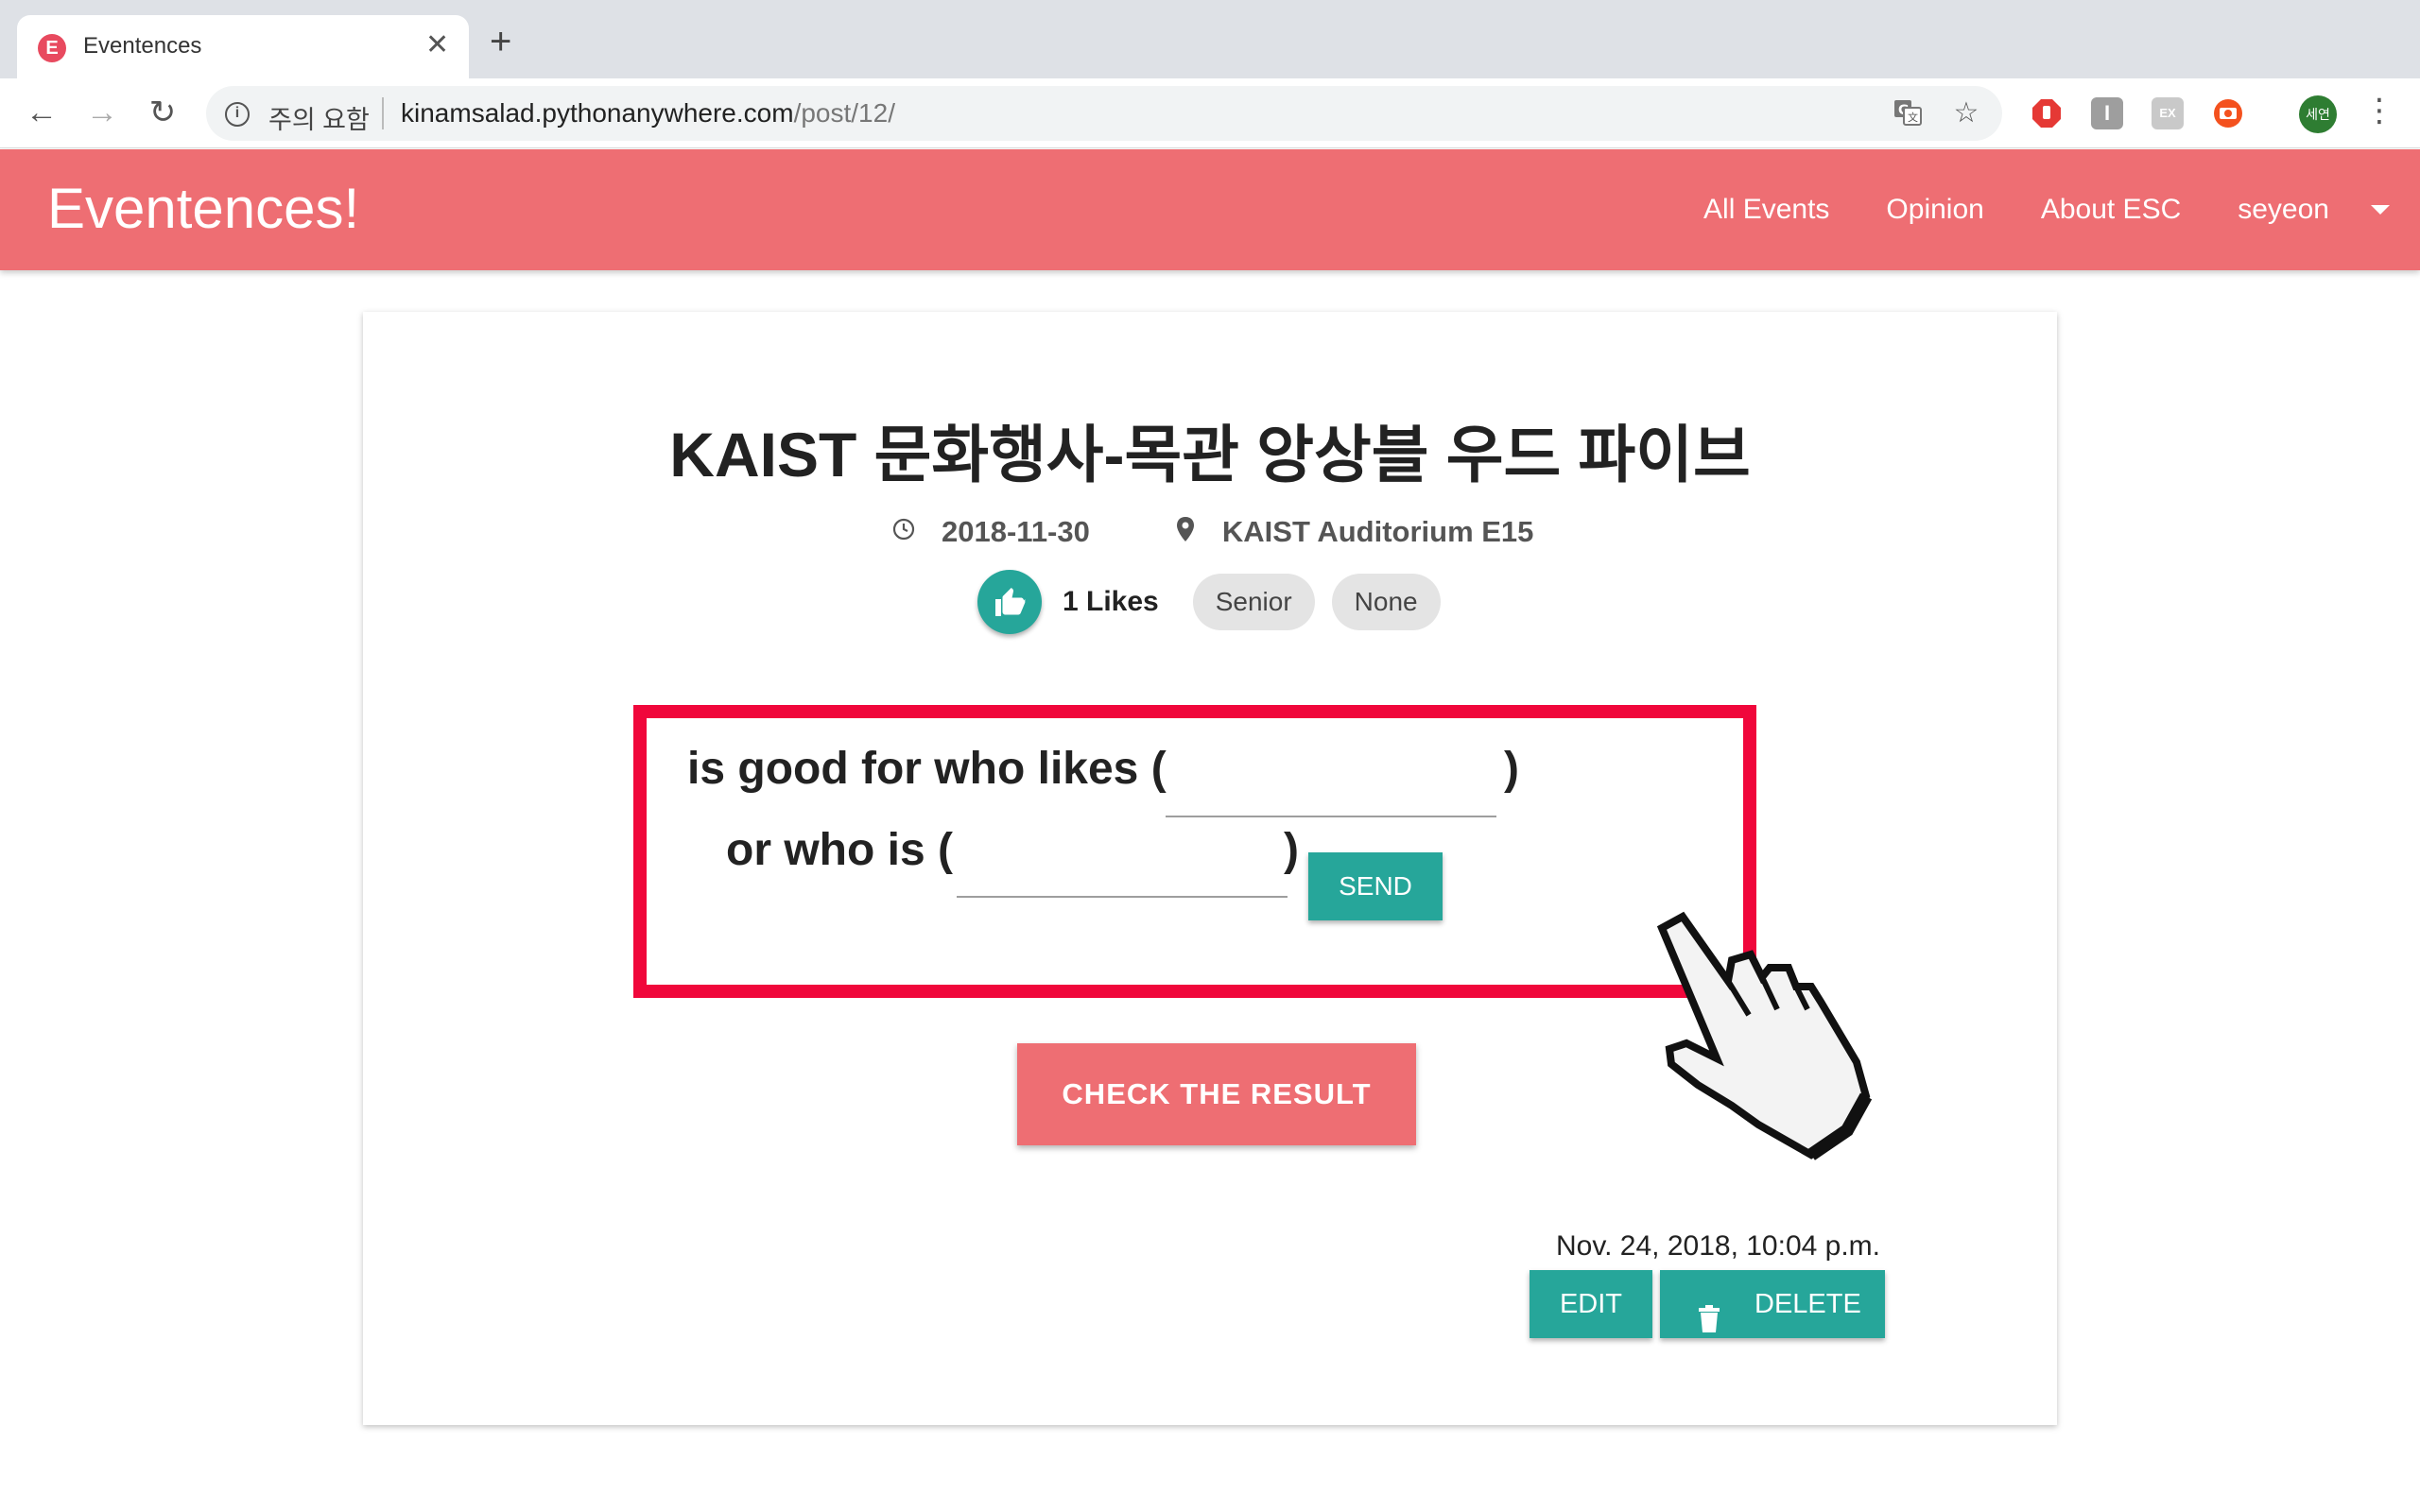  Describe the element at coordinates (2379, 110) in the screenshot. I see `more-menu-icon: ⋮` at that location.